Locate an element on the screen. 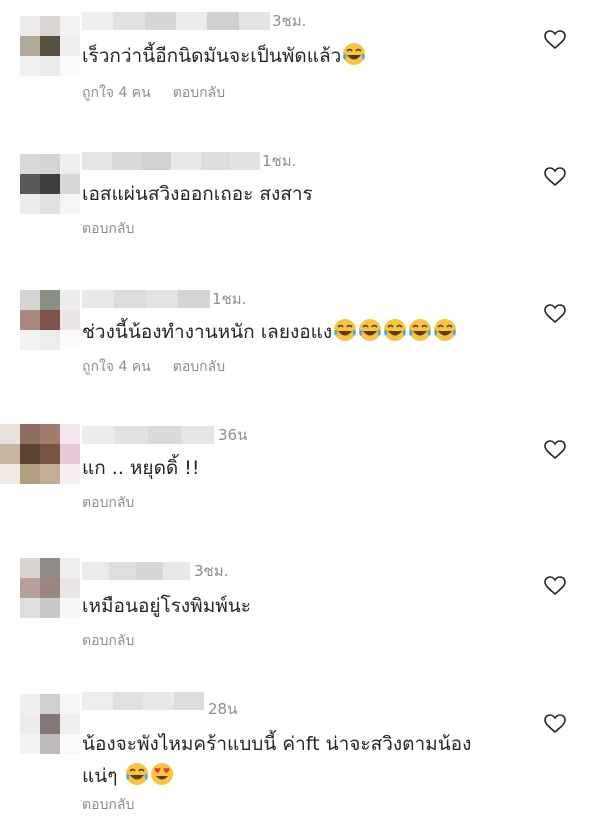  comment-text-body: เอสแผ่นสวิงออกเถอะ สงสาร is located at coordinates (197, 194).